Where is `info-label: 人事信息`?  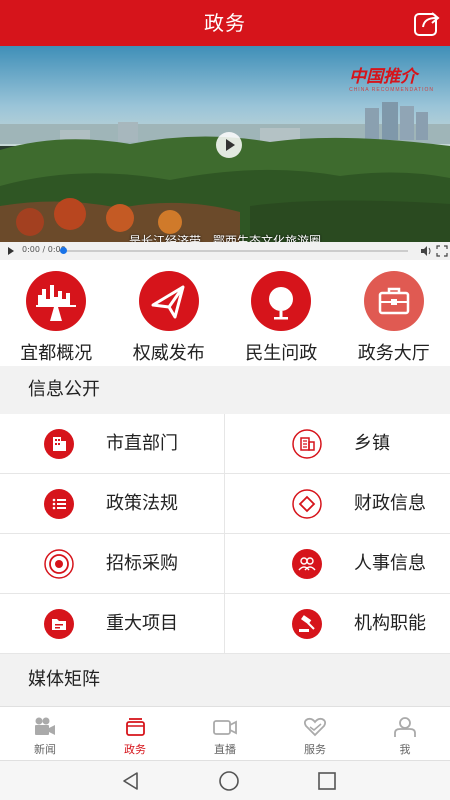 info-label: 人事信息 is located at coordinates (390, 563).